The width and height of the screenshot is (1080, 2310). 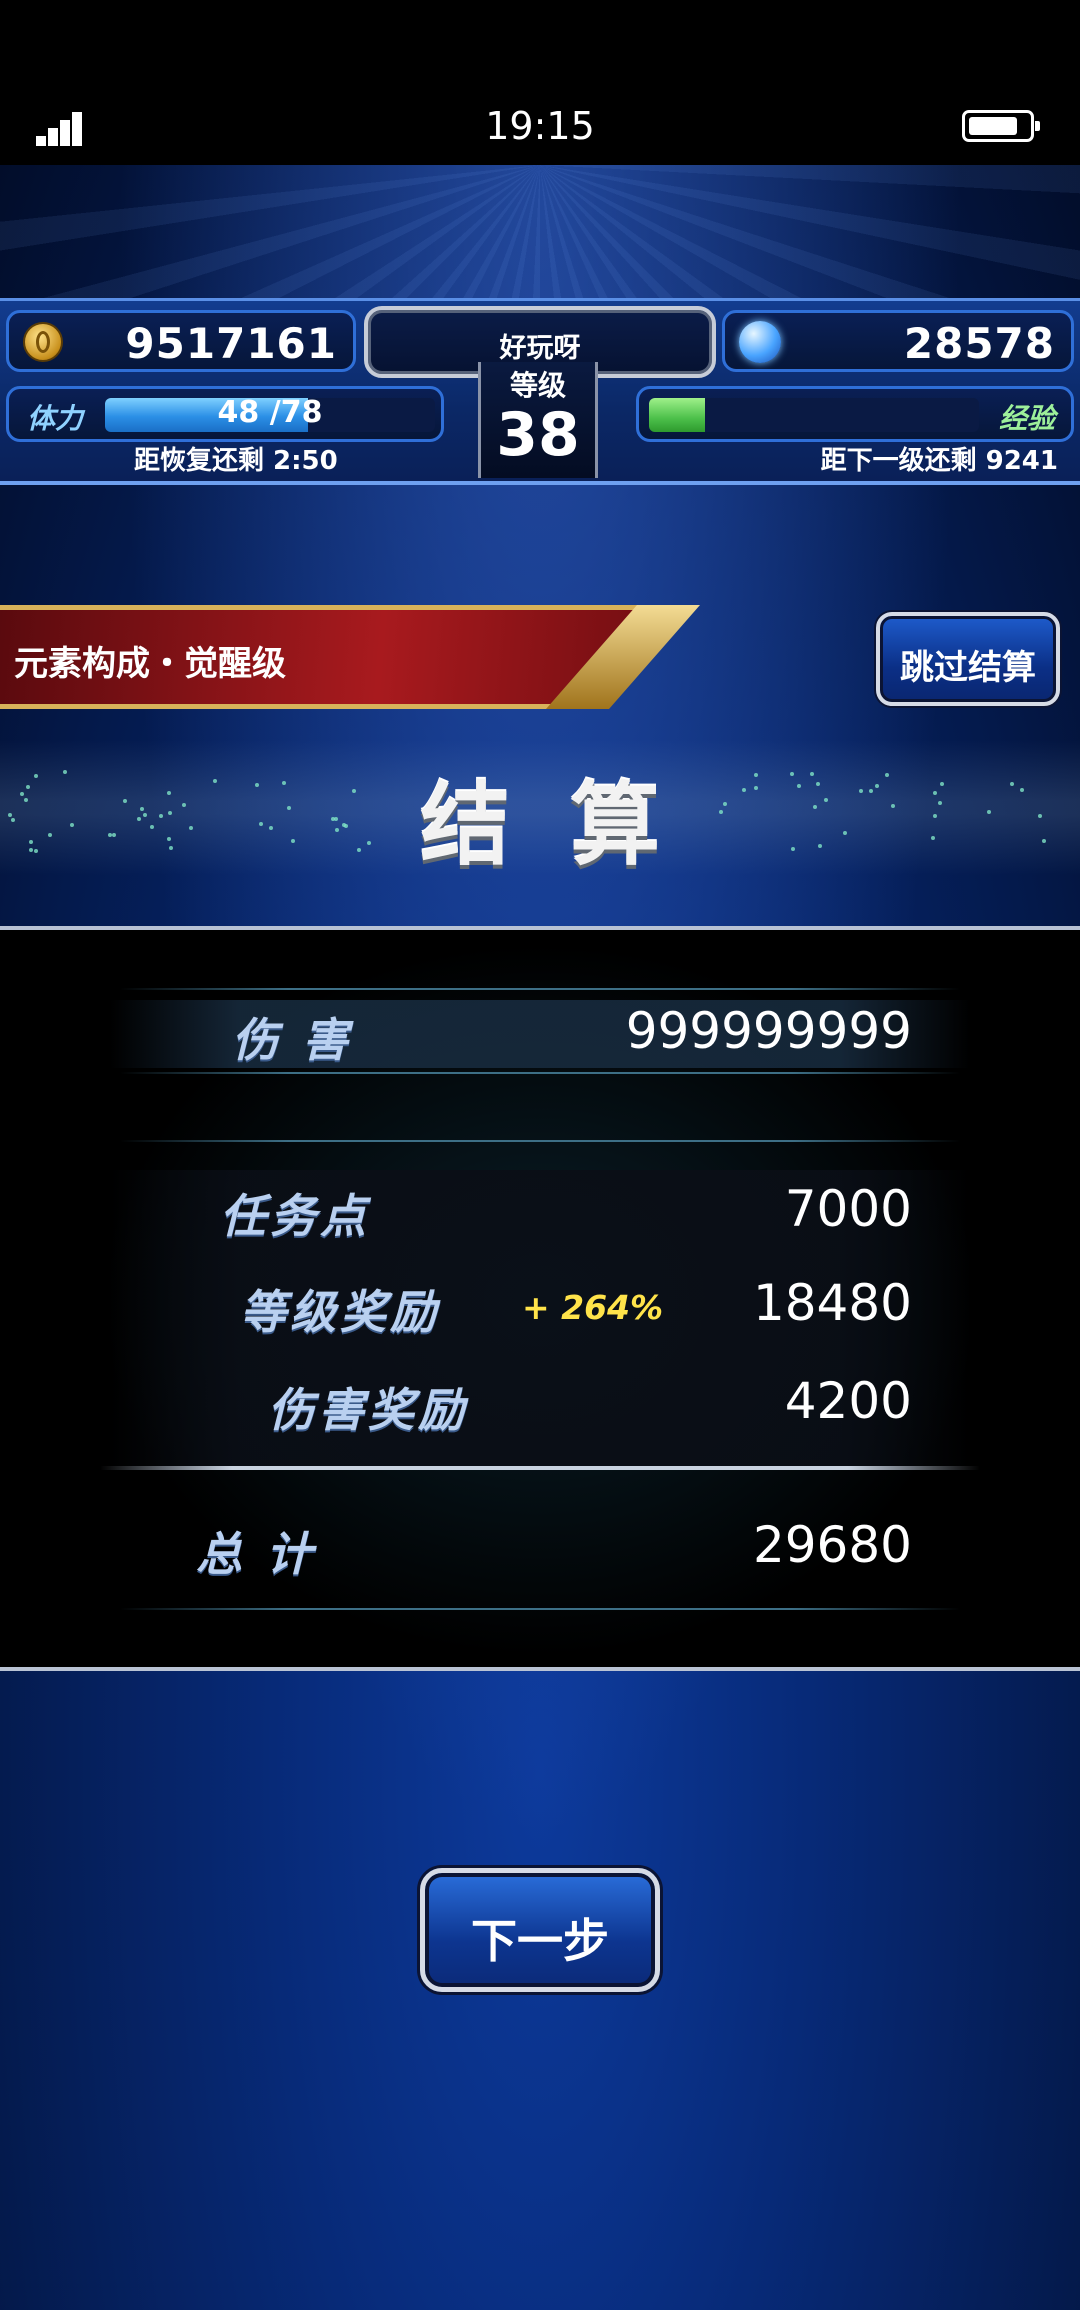 I want to click on next-step-label: 下一步, so click(x=540, y=1941).